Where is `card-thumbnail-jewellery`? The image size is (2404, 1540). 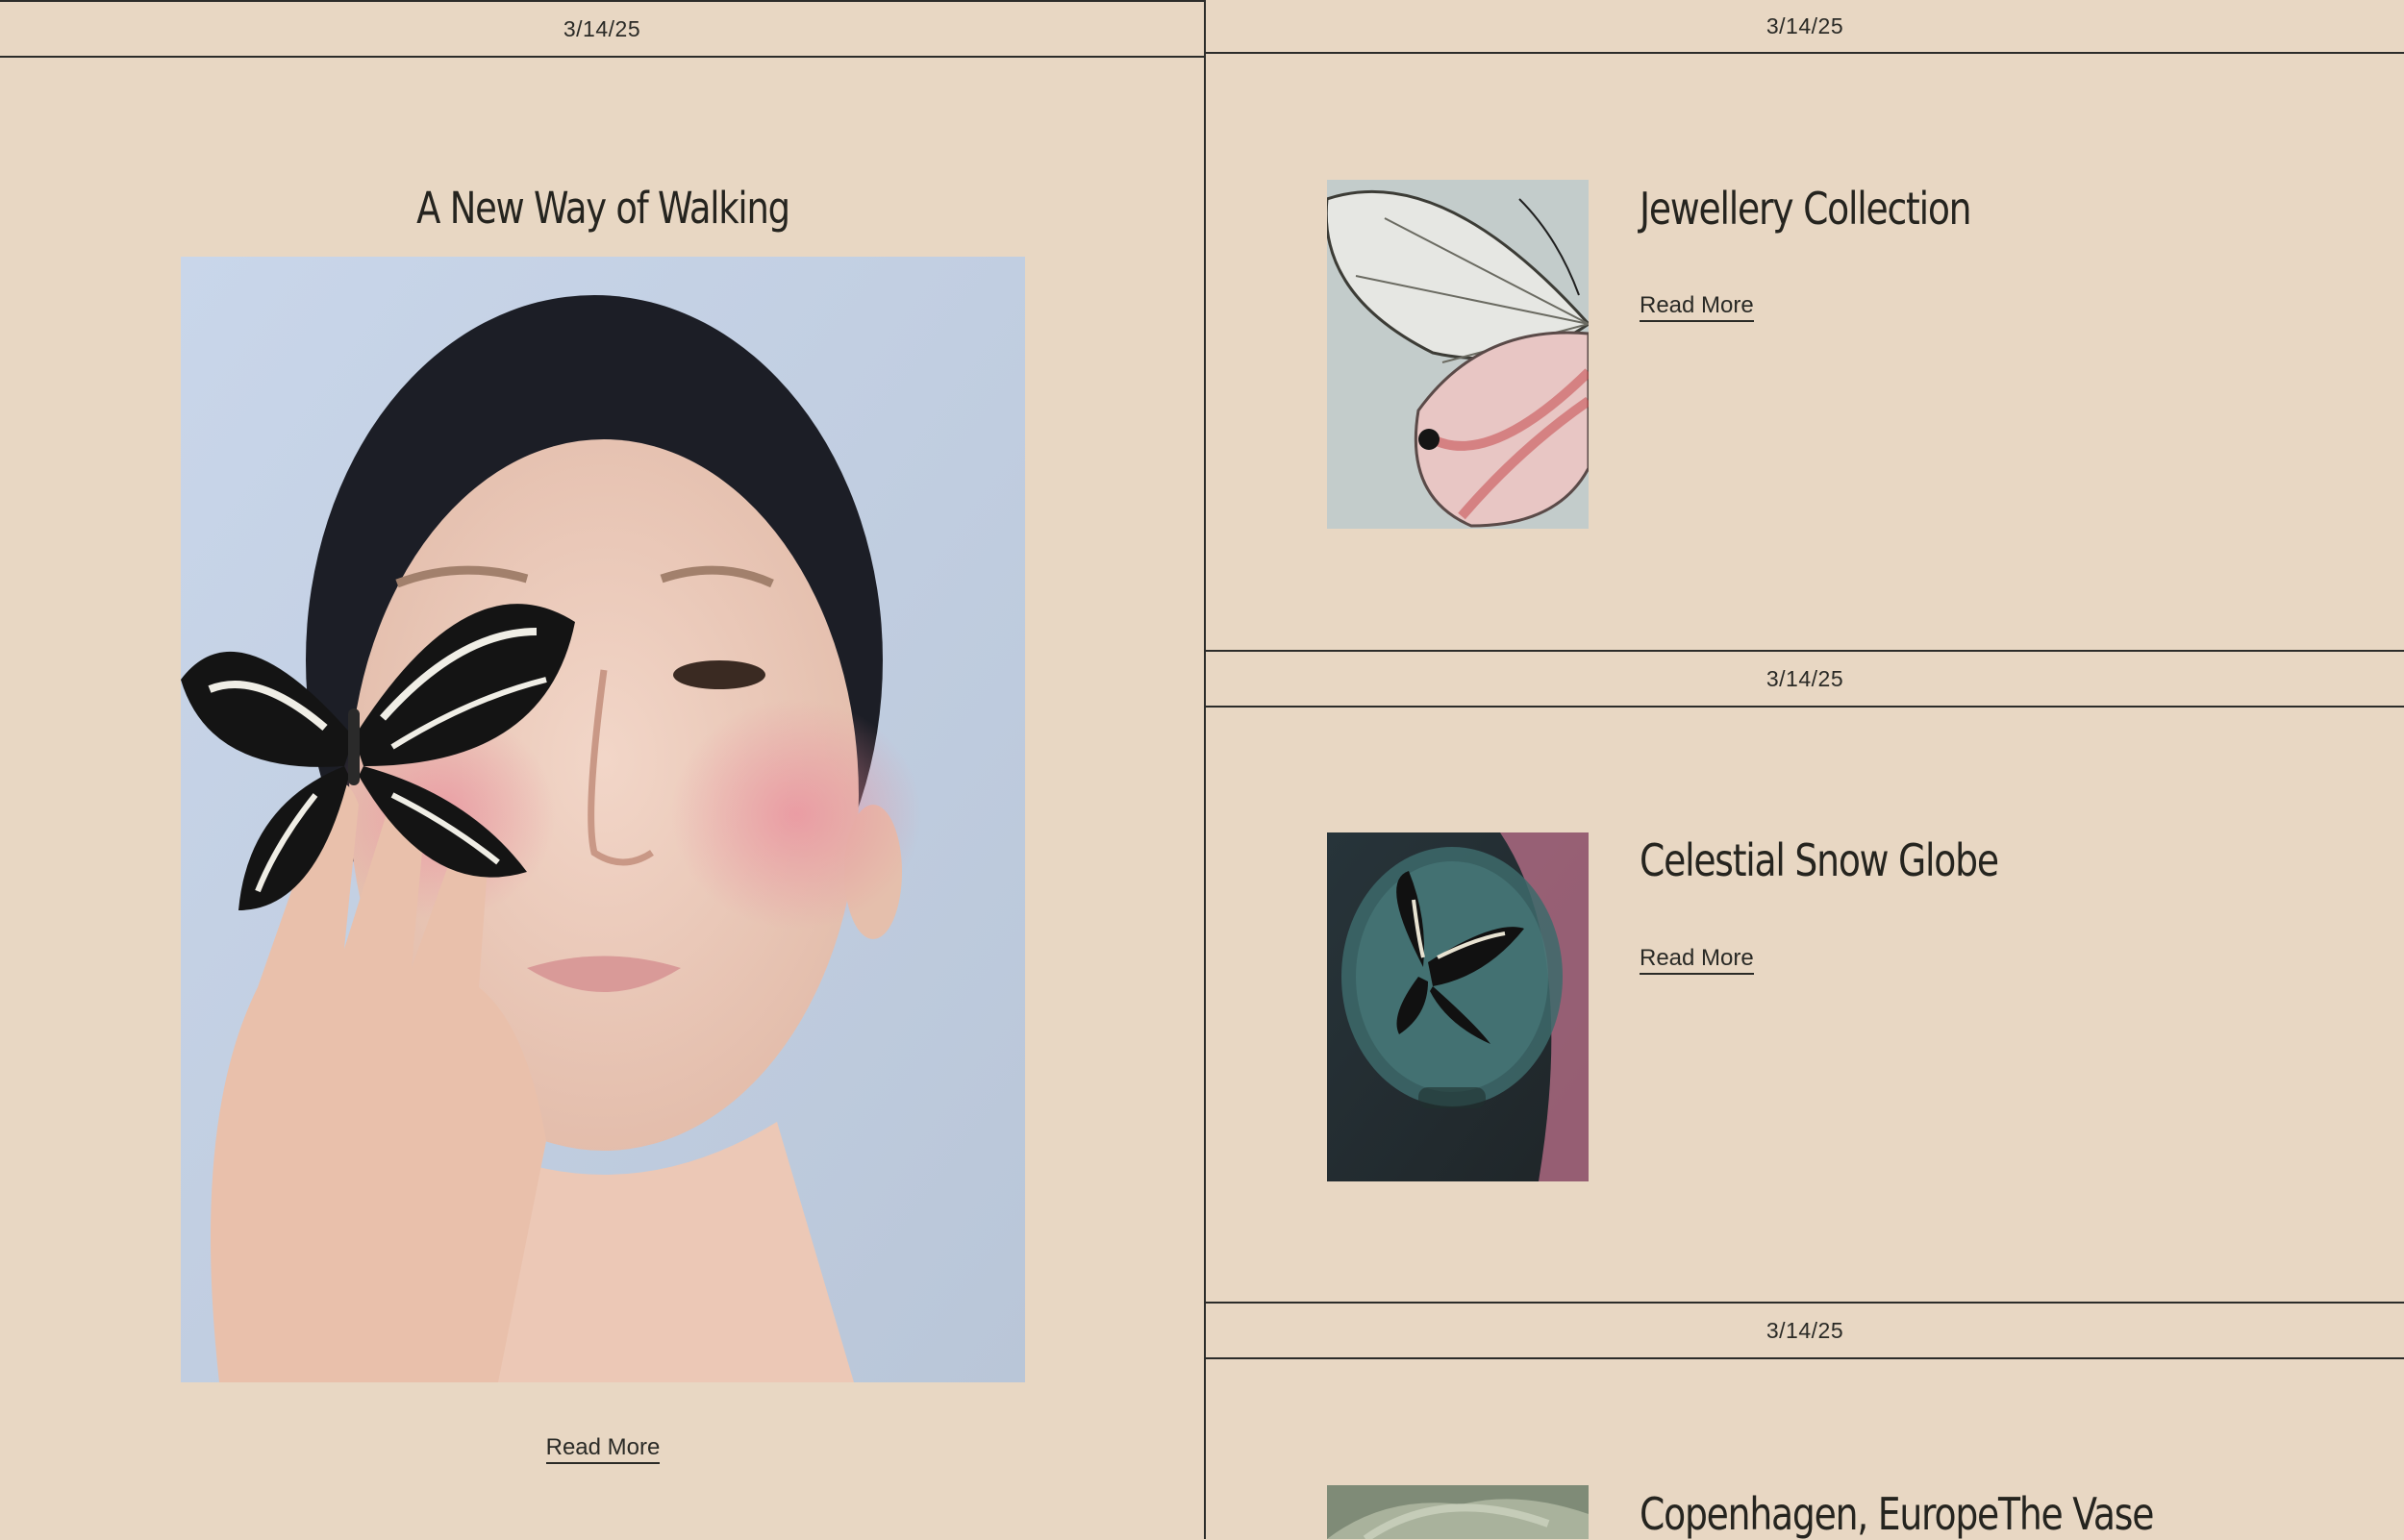 card-thumbnail-jewellery is located at coordinates (1458, 354).